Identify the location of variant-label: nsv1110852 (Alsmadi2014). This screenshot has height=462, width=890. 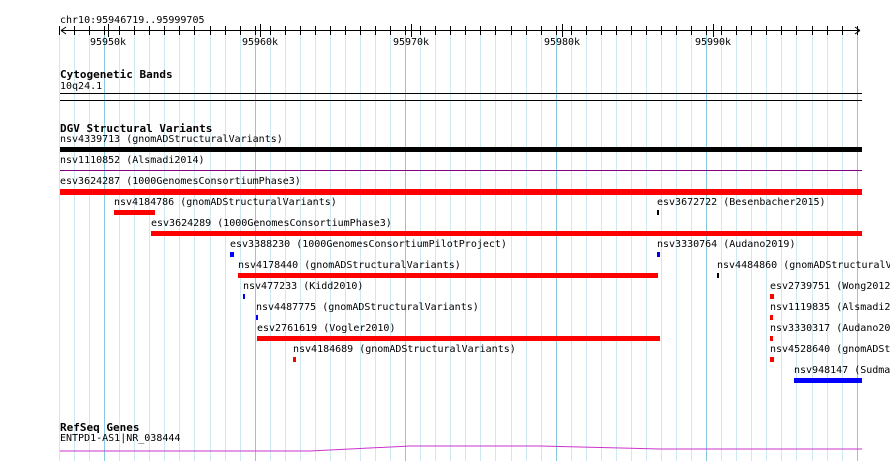
(132, 161).